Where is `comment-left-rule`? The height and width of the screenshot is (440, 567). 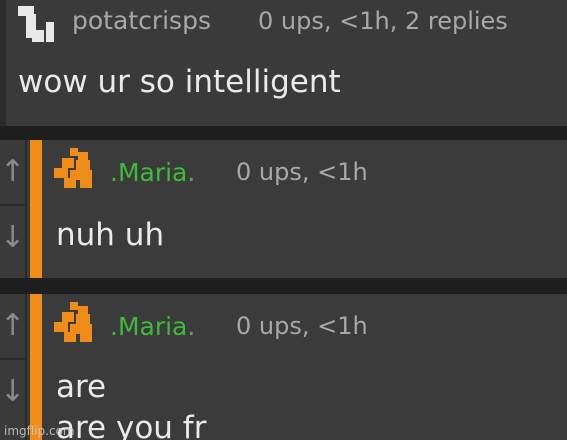 comment-left-rule is located at coordinates (3, 63).